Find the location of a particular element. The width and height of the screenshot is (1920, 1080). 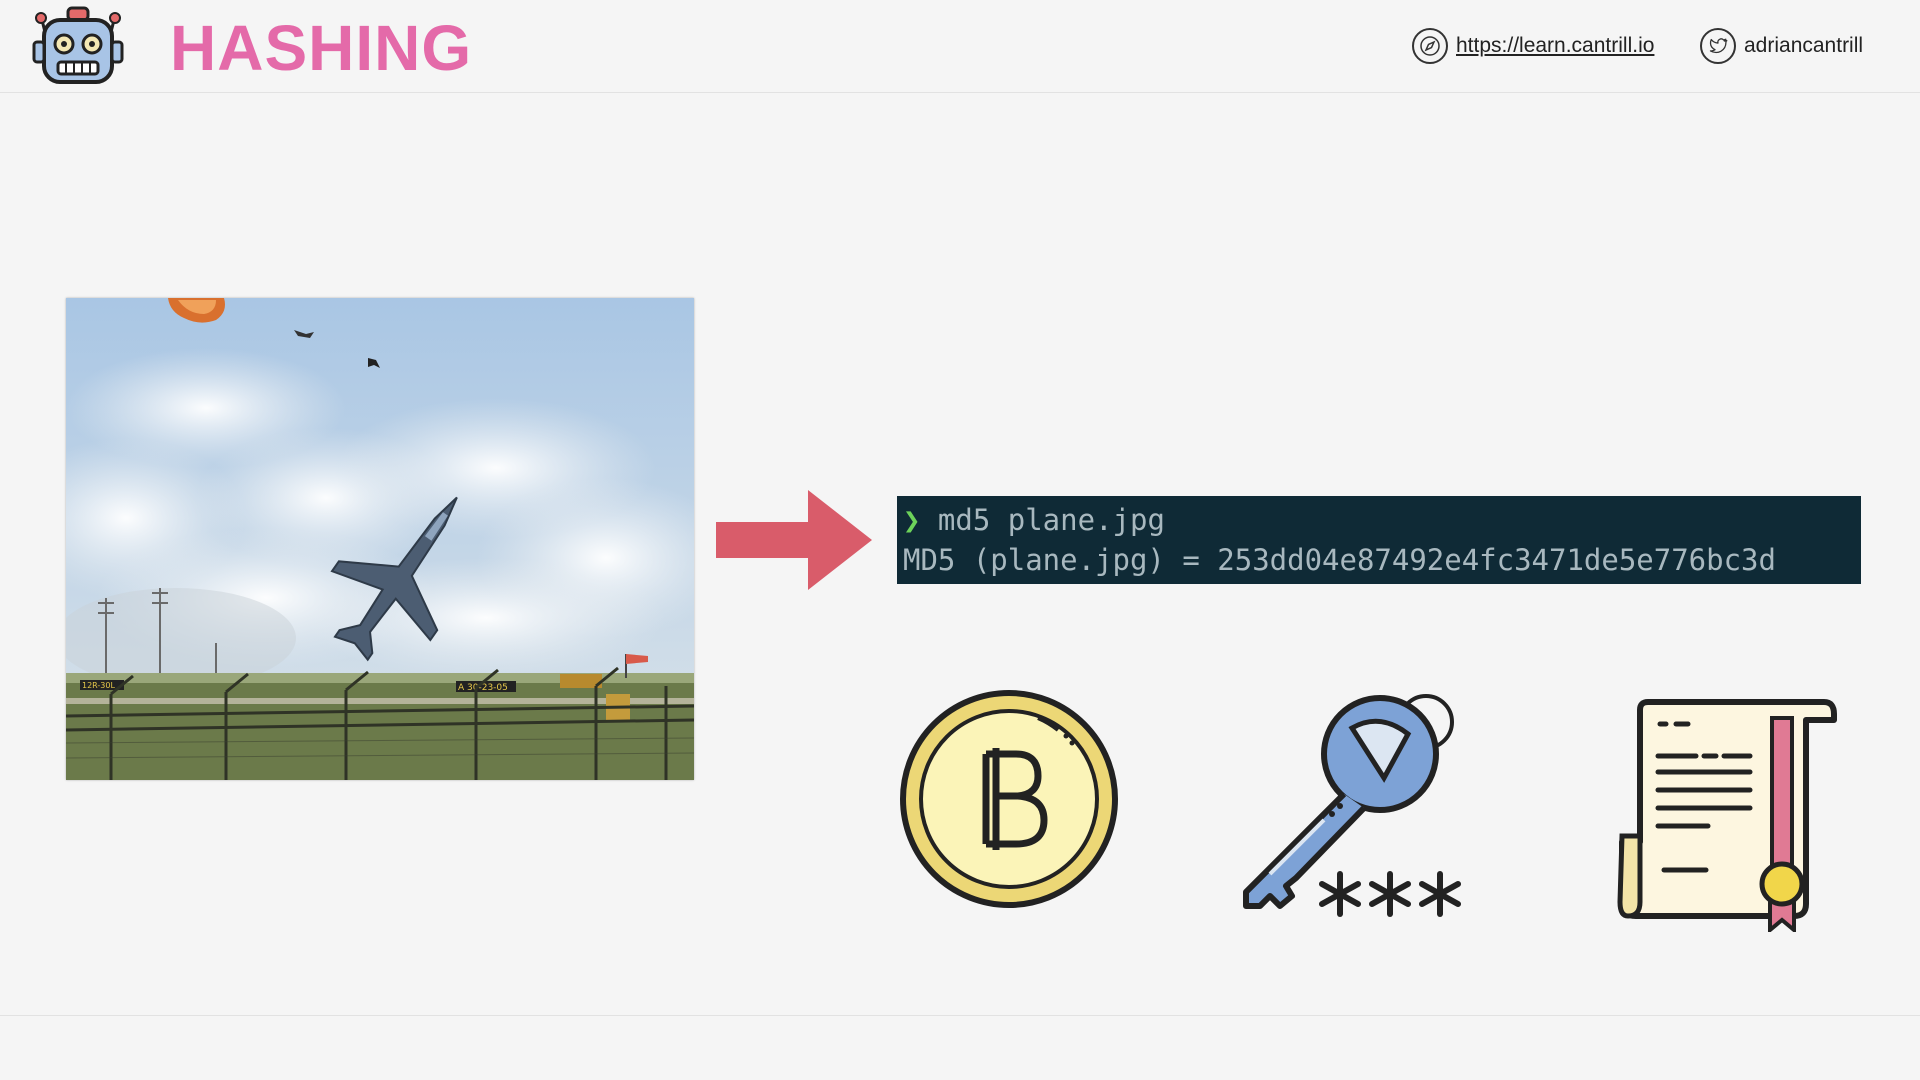

site-link: https://learn.cantrill.io is located at coordinates (1533, 46).